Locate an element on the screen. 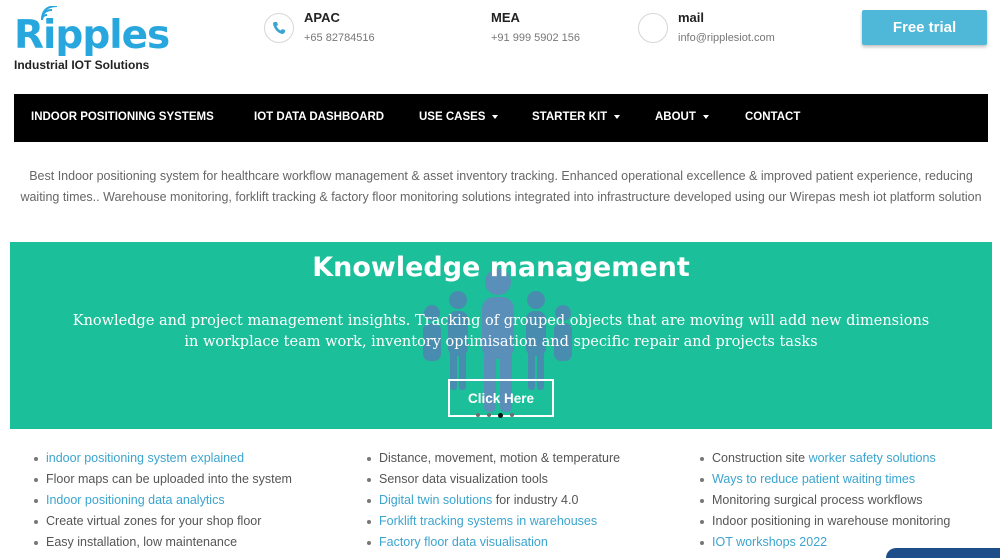 This screenshot has width=1000, height=558. list-item: Sensor data visualization tools is located at coordinates (492, 479).